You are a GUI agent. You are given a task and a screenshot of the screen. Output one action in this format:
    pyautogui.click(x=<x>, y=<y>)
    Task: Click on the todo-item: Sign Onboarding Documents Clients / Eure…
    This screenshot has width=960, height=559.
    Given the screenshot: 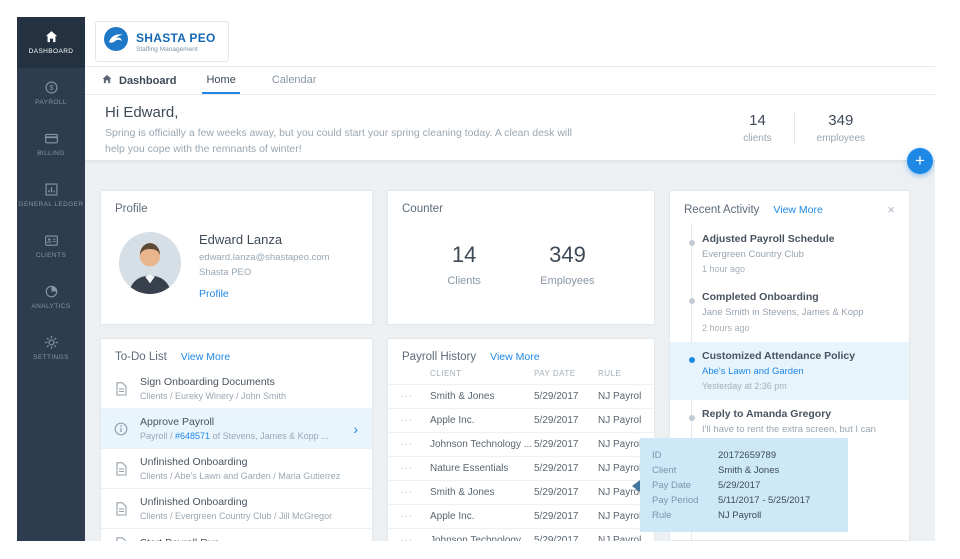 What is the action you would take?
    pyautogui.click(x=236, y=388)
    